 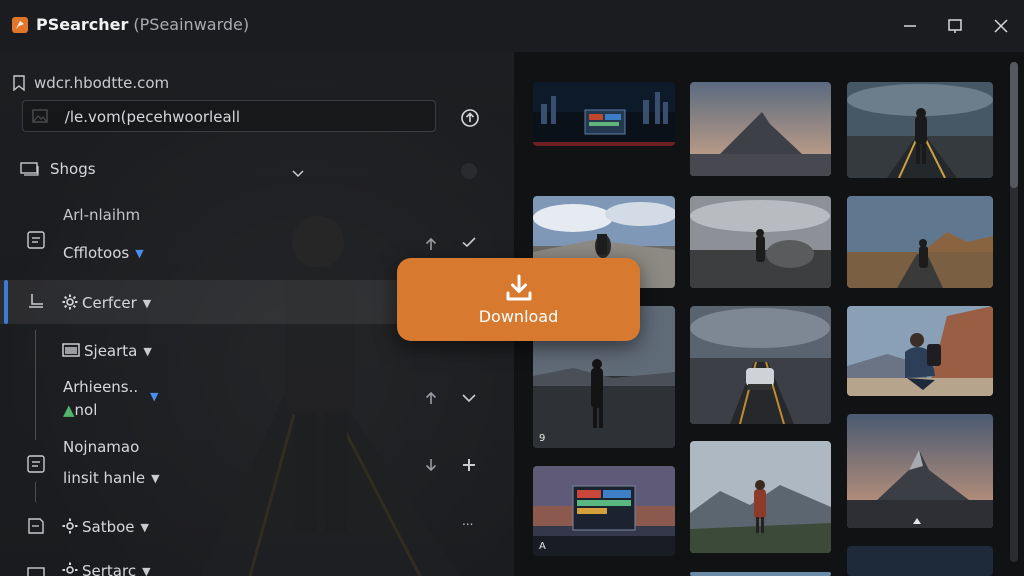 I want to click on list-item: Cerfcer ▼, so click(x=106, y=303).